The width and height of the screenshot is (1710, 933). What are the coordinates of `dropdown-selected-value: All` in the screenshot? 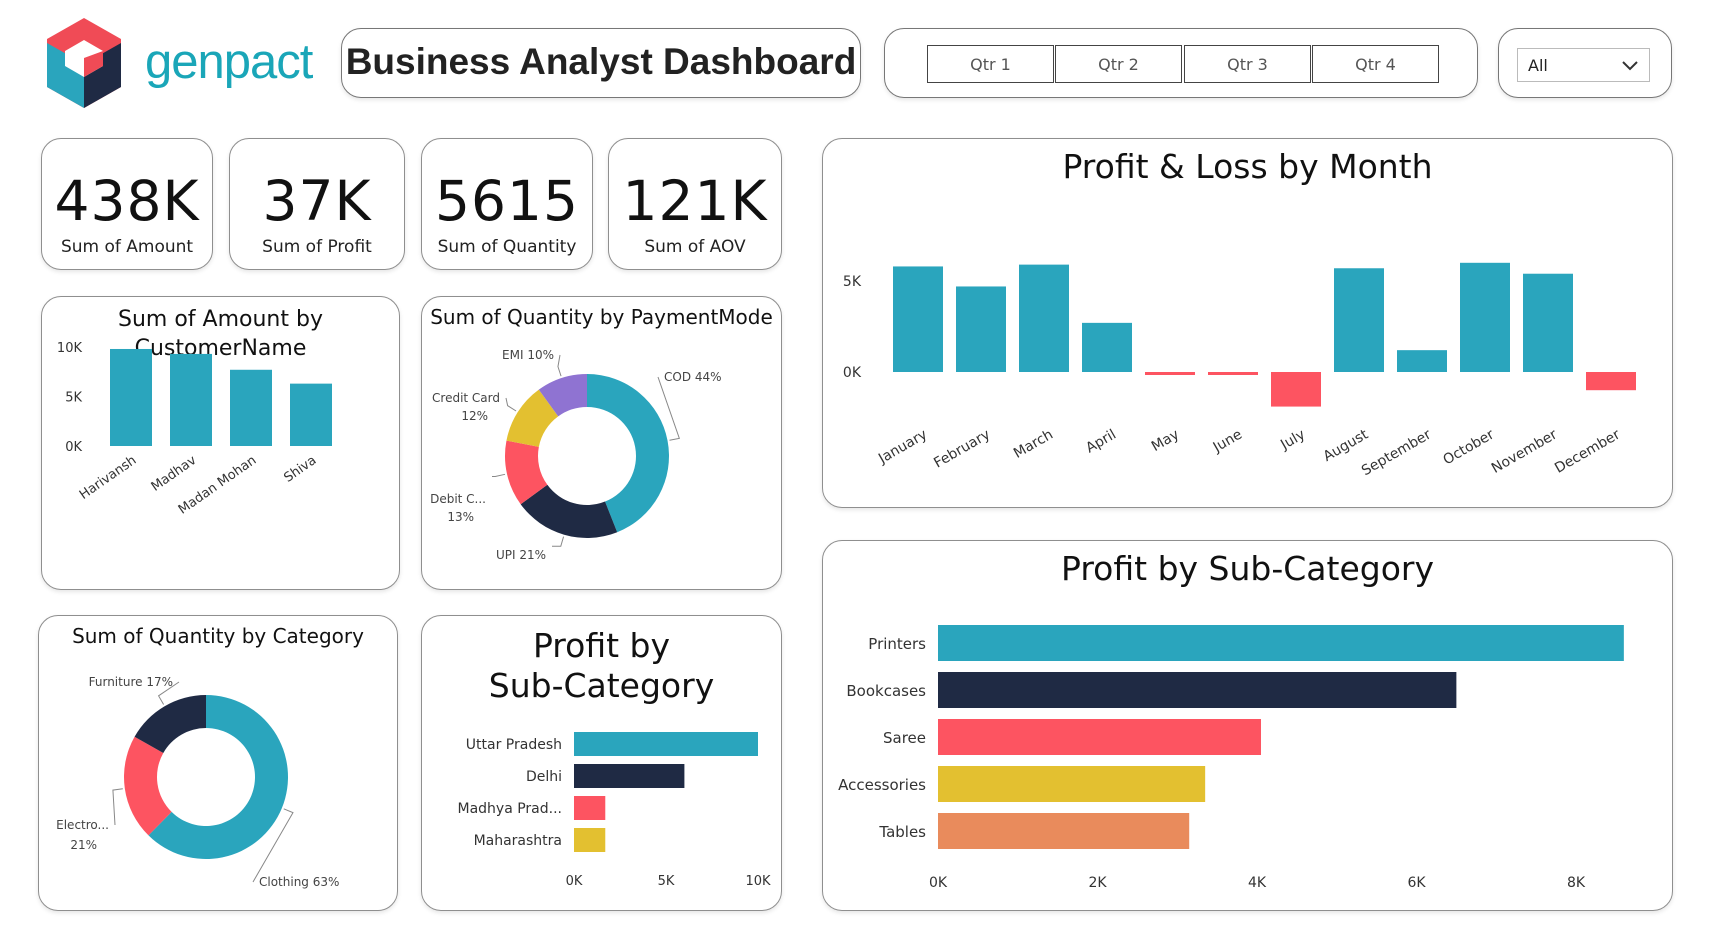 It's located at (1538, 65).